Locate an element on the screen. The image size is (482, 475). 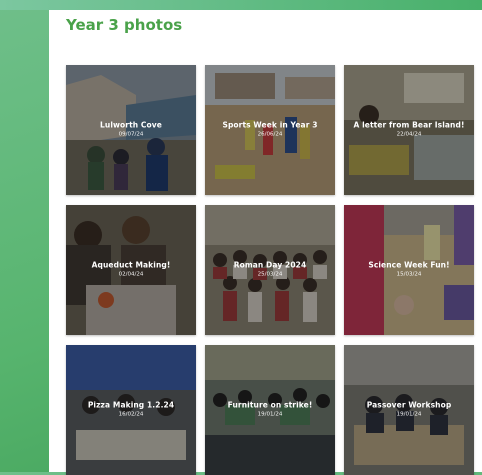
photo-date: 15/03/24 is located at coordinates (409, 274).